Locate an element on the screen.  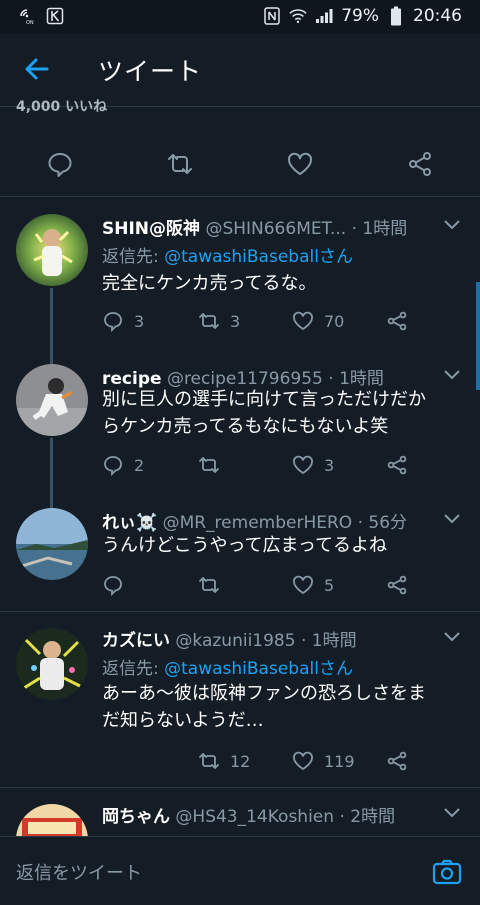
tweet-reply: 岡ちゃん @HS43_14Koshien · 2時間 is located at coordinates (240, 812).